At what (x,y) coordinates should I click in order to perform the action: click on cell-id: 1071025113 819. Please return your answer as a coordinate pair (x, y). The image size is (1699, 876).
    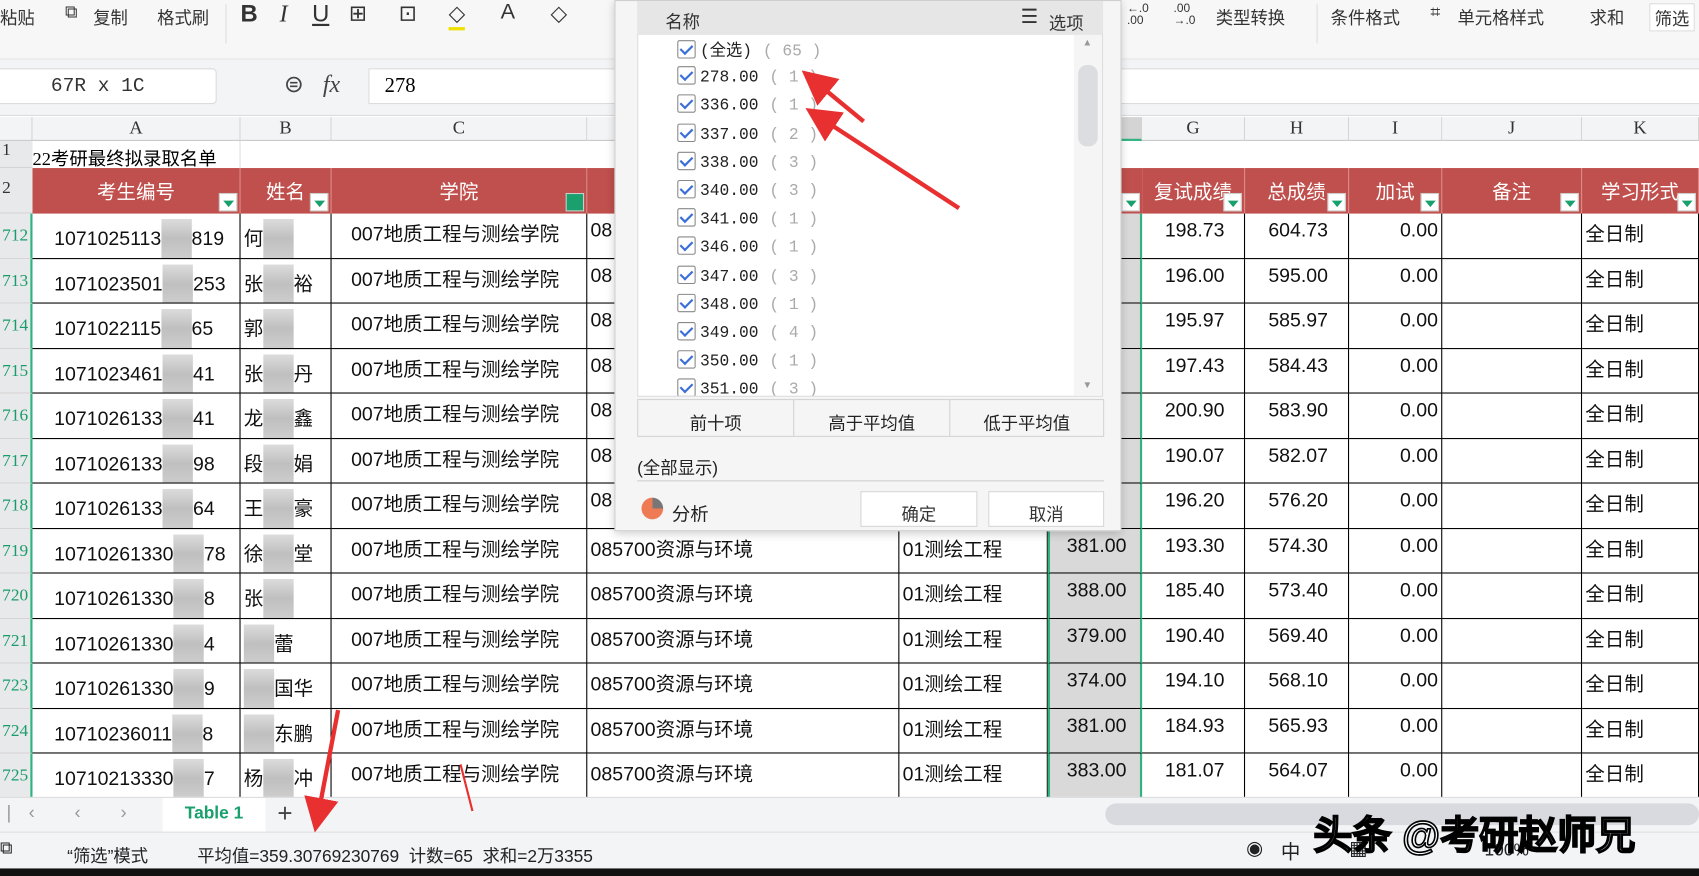
    Looking at the image, I should click on (136, 236).